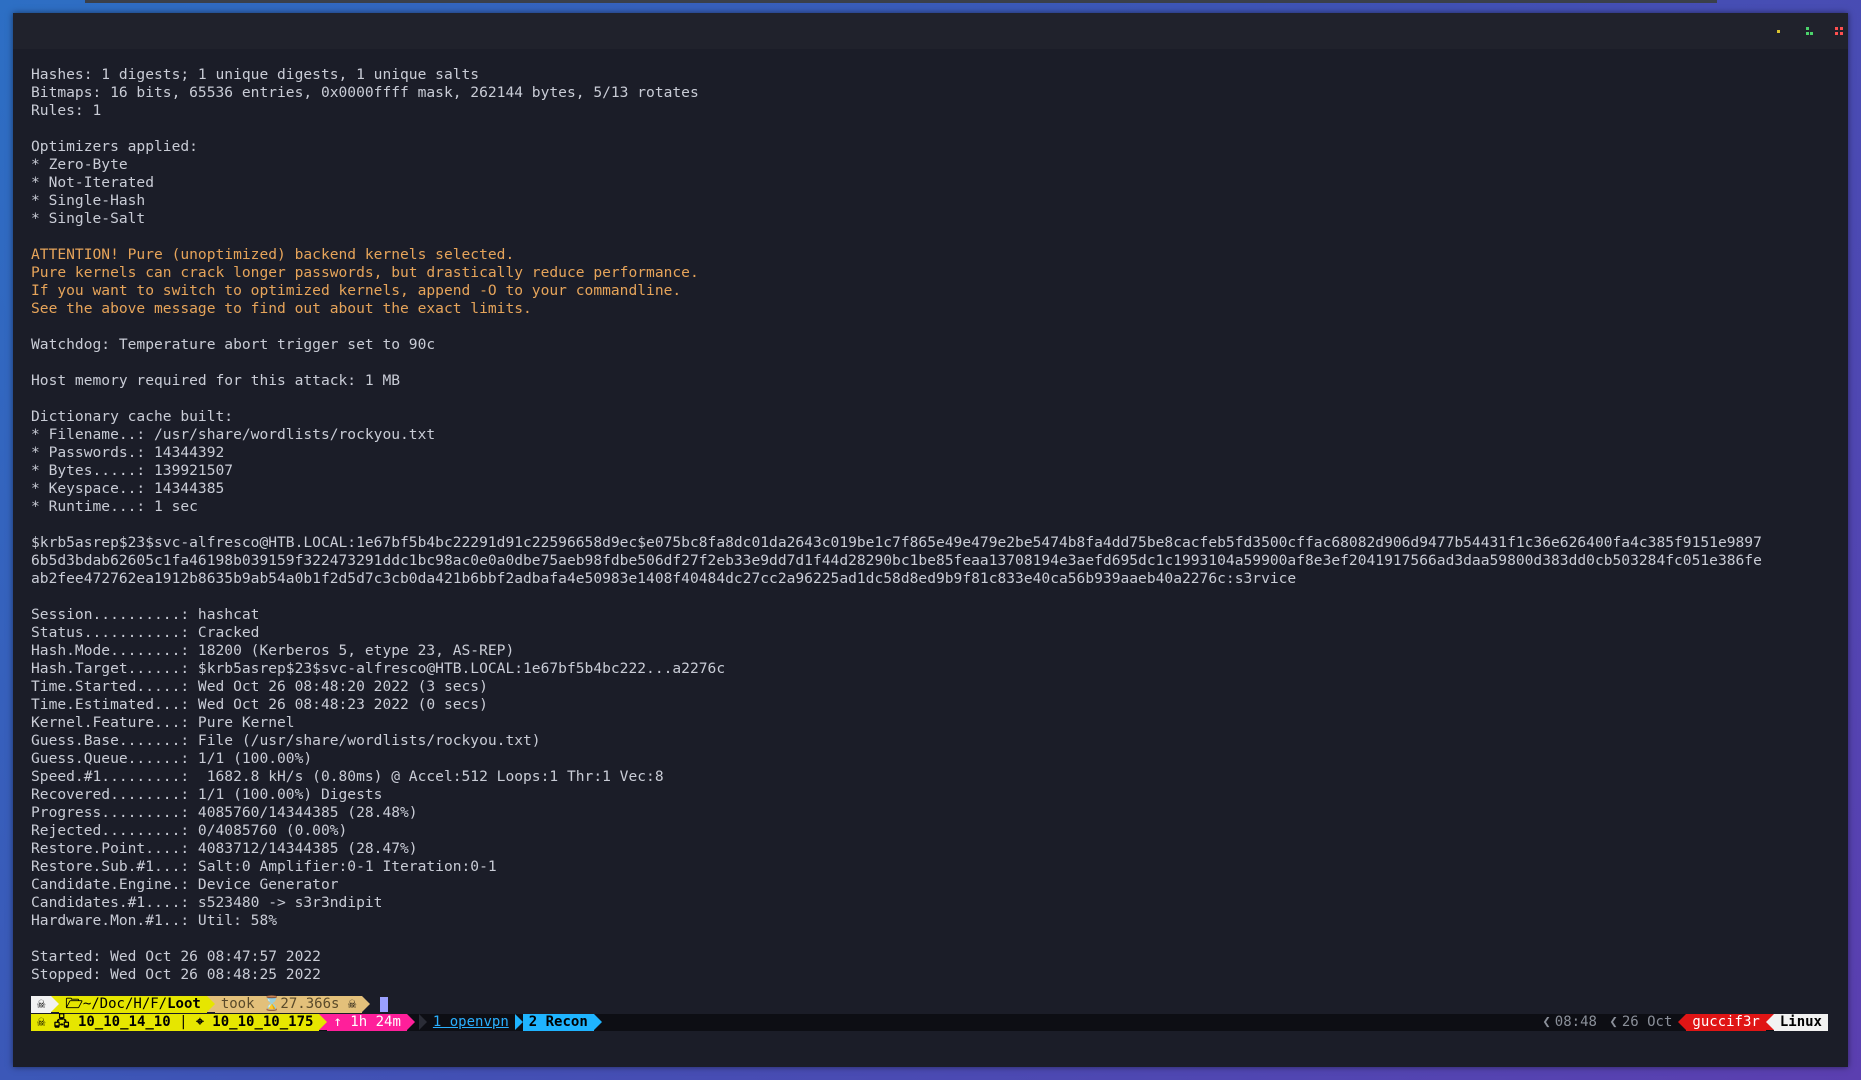  I want to click on status-right: ❮ 08:48 ❮ 26 Oct guccif3r Linux, so click(1683, 1022).